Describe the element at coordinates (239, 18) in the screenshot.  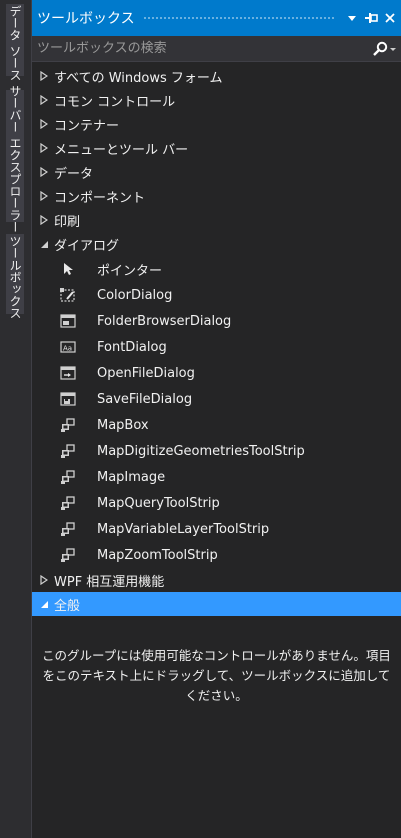
I see `title-grip` at that location.